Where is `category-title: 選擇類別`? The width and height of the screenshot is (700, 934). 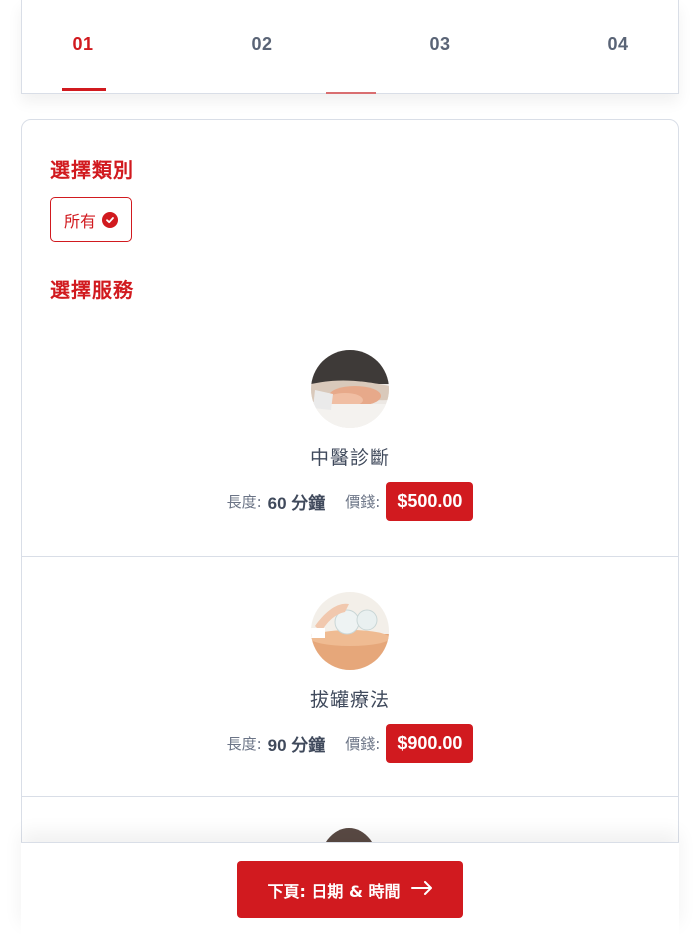 category-title: 選擇類別 is located at coordinates (92, 170).